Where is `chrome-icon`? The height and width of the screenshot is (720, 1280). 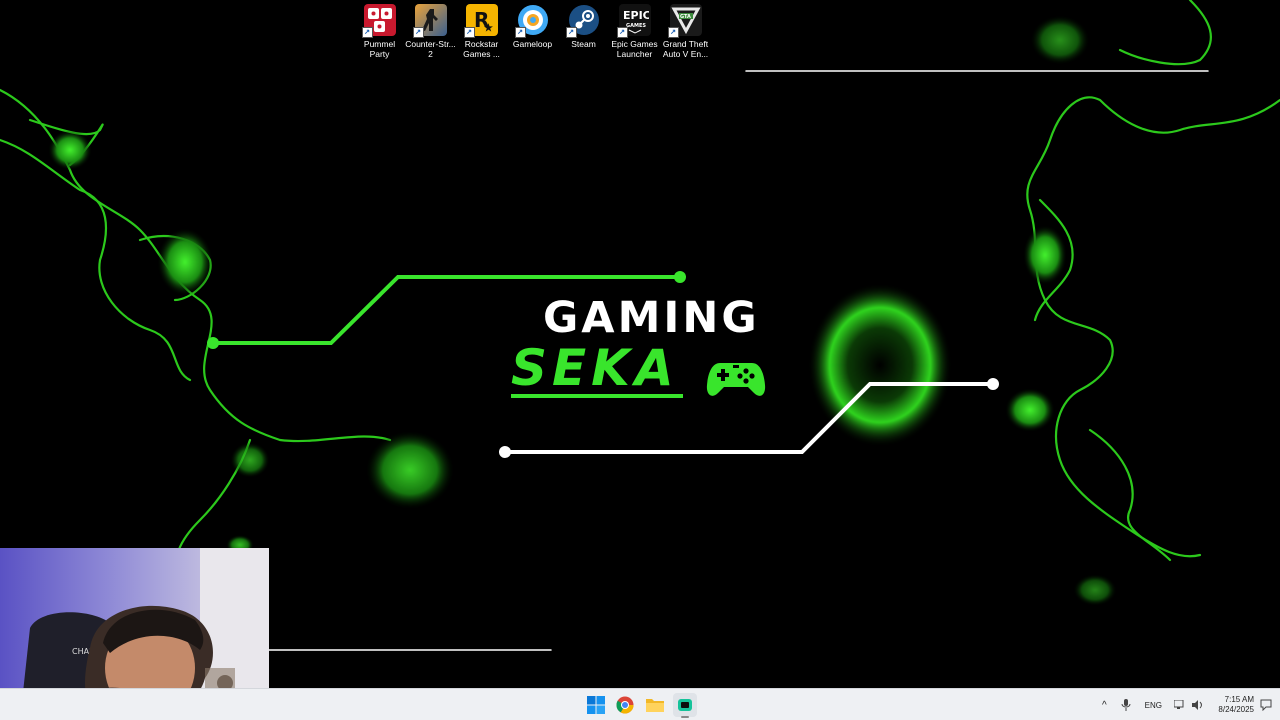 chrome-icon is located at coordinates (625, 705).